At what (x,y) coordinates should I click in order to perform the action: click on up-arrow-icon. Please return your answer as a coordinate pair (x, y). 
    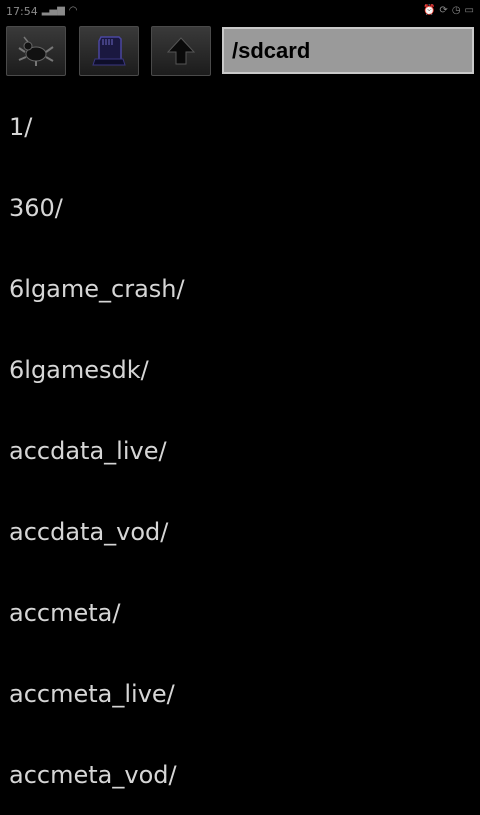
    Looking at the image, I should click on (181, 51).